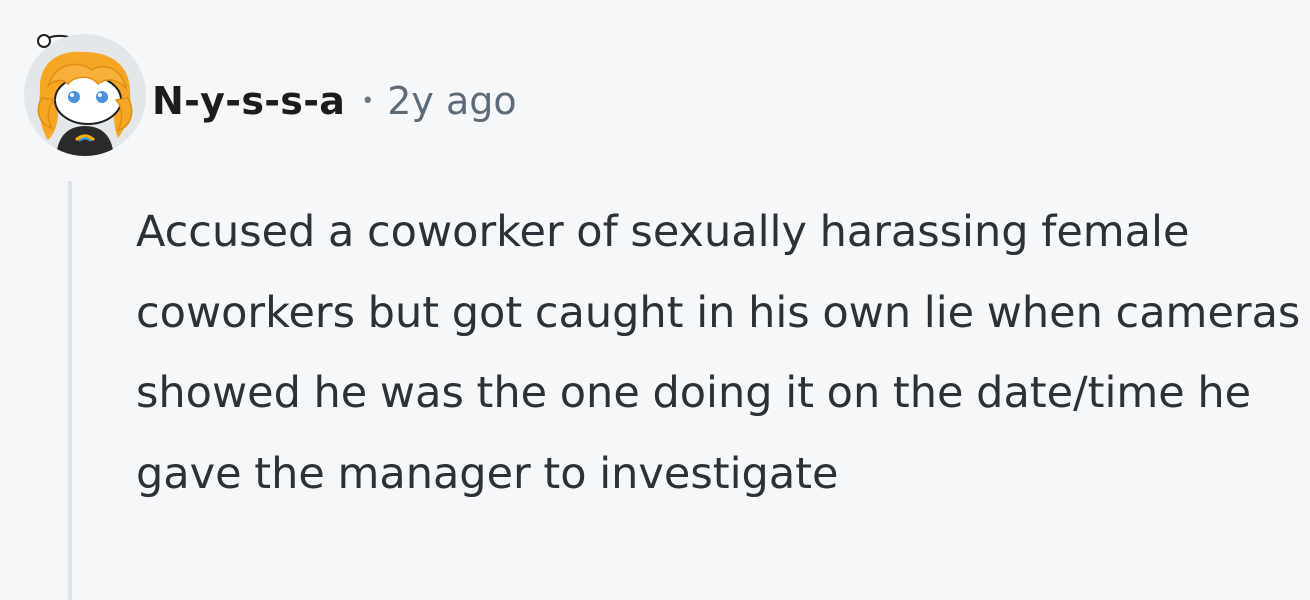 This screenshot has height=600, width=1310. Describe the element at coordinates (451, 101) in the screenshot. I see `comment-timestamp: 2y ago` at that location.